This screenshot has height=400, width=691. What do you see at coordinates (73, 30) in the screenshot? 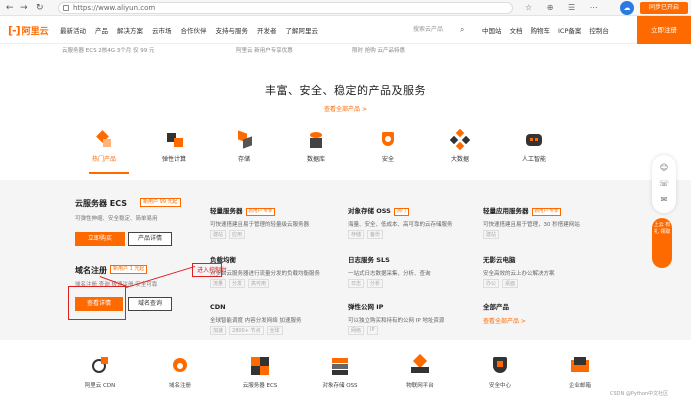
I see `nav-item-activities: 最新活动` at bounding box center [73, 30].